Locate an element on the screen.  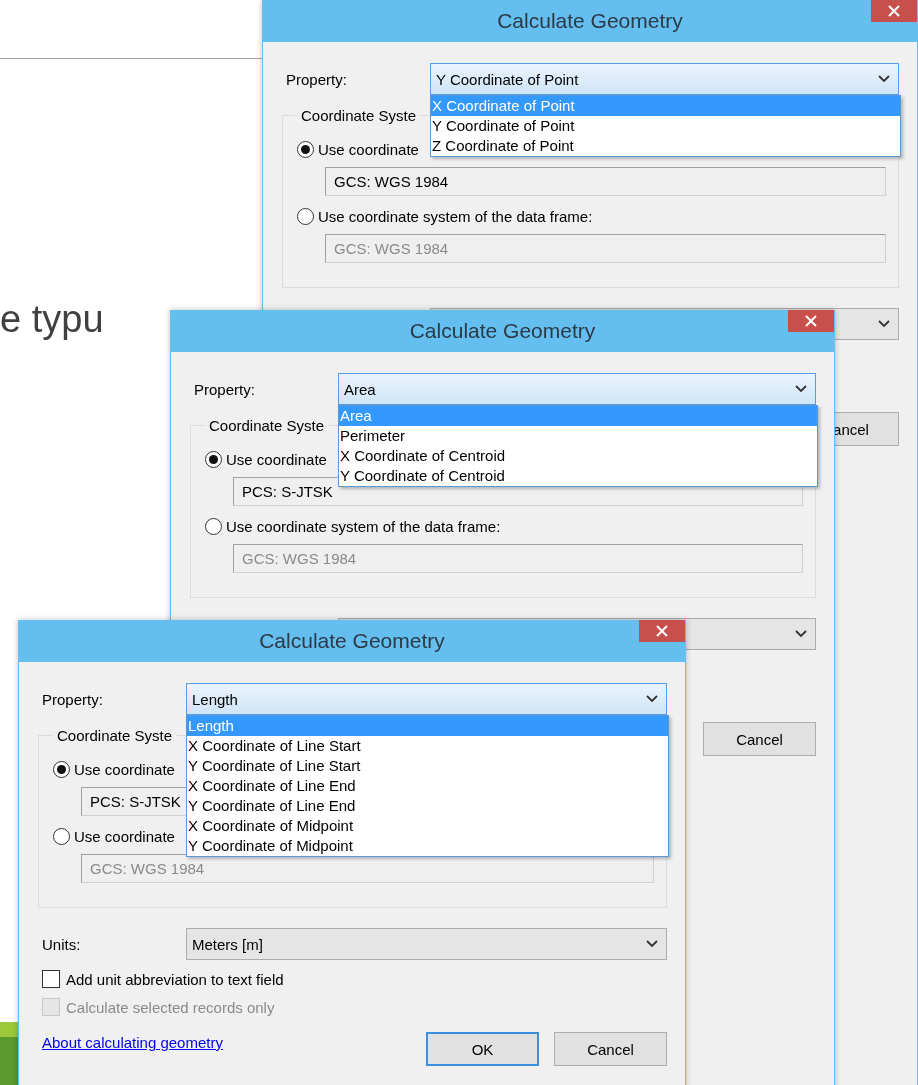
checkbox-label: Add unit abbreviation to text field is located at coordinates (175, 979).